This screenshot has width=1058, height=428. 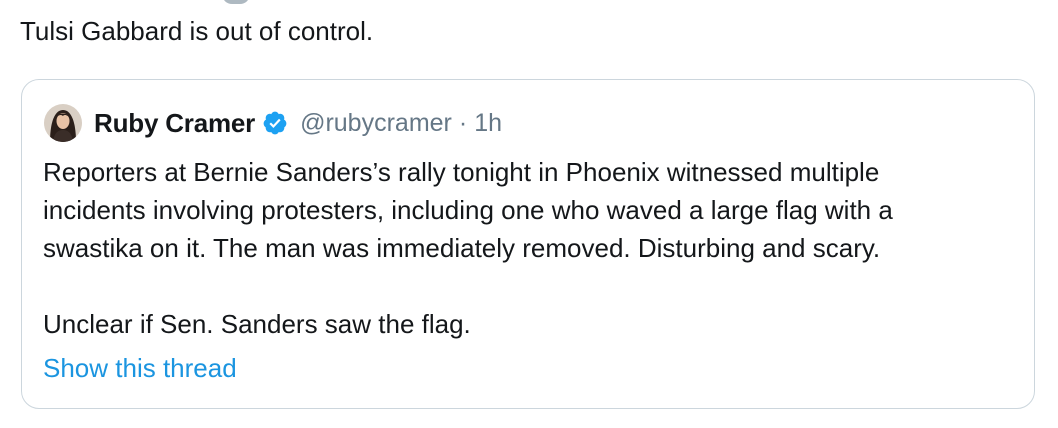 What do you see at coordinates (140, 368) in the screenshot?
I see `show-thread-link: Show this thread` at bounding box center [140, 368].